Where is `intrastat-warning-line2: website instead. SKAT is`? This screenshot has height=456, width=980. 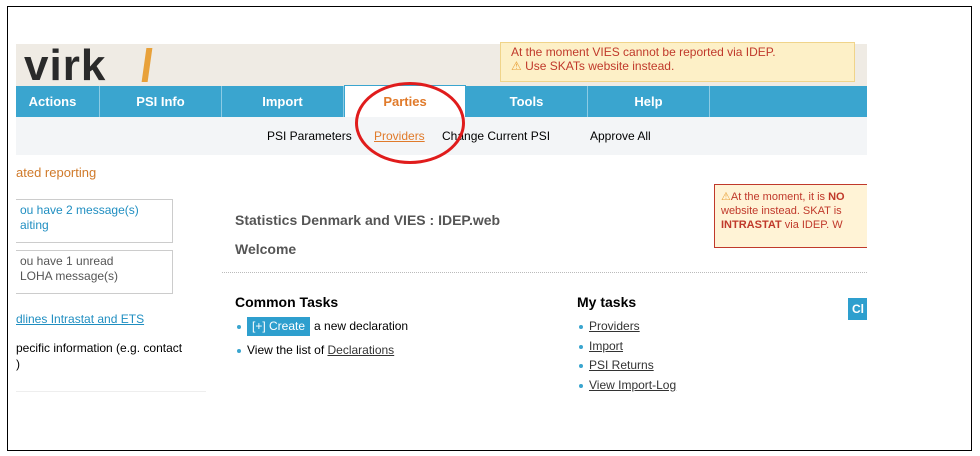
intrastat-warning-line2: website instead. SKAT is is located at coordinates (781, 211).